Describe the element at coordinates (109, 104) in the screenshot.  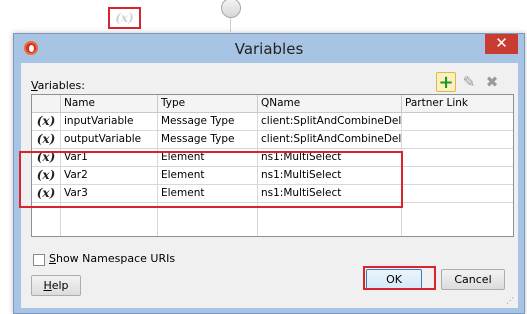
I see `column-header-name: Name` at that location.